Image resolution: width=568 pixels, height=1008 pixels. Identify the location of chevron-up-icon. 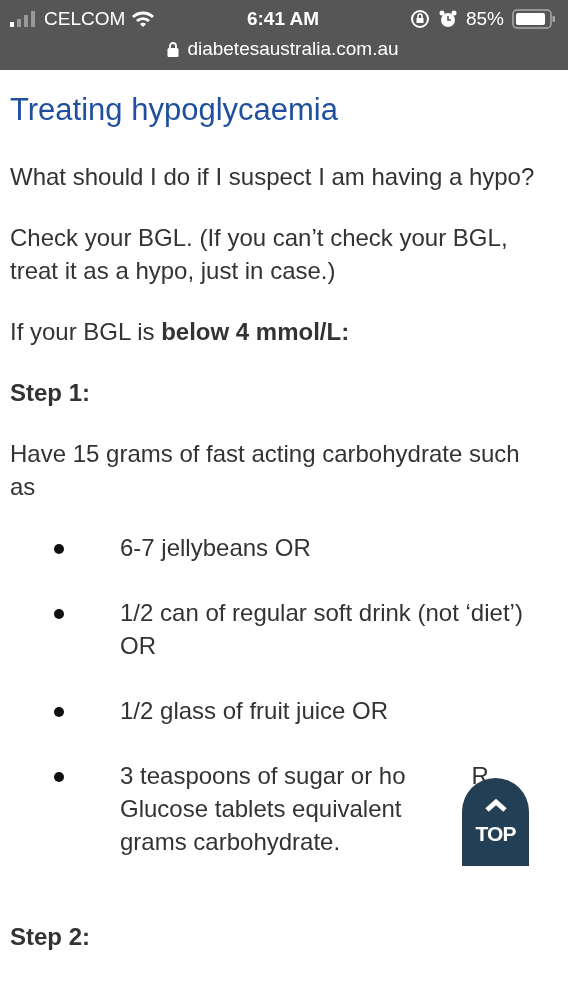
(495, 805).